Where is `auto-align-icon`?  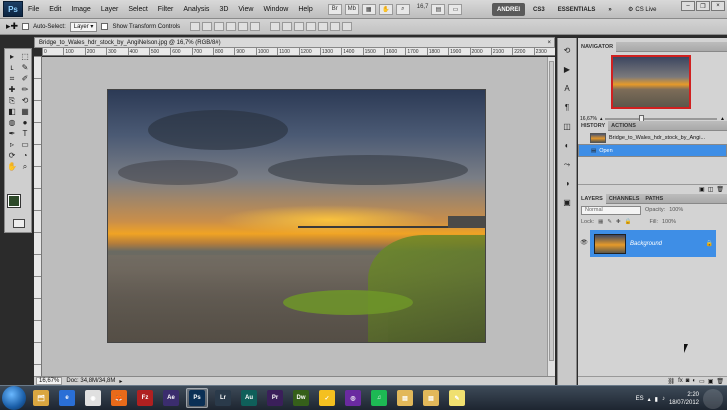 auto-align-icon is located at coordinates (347, 26).